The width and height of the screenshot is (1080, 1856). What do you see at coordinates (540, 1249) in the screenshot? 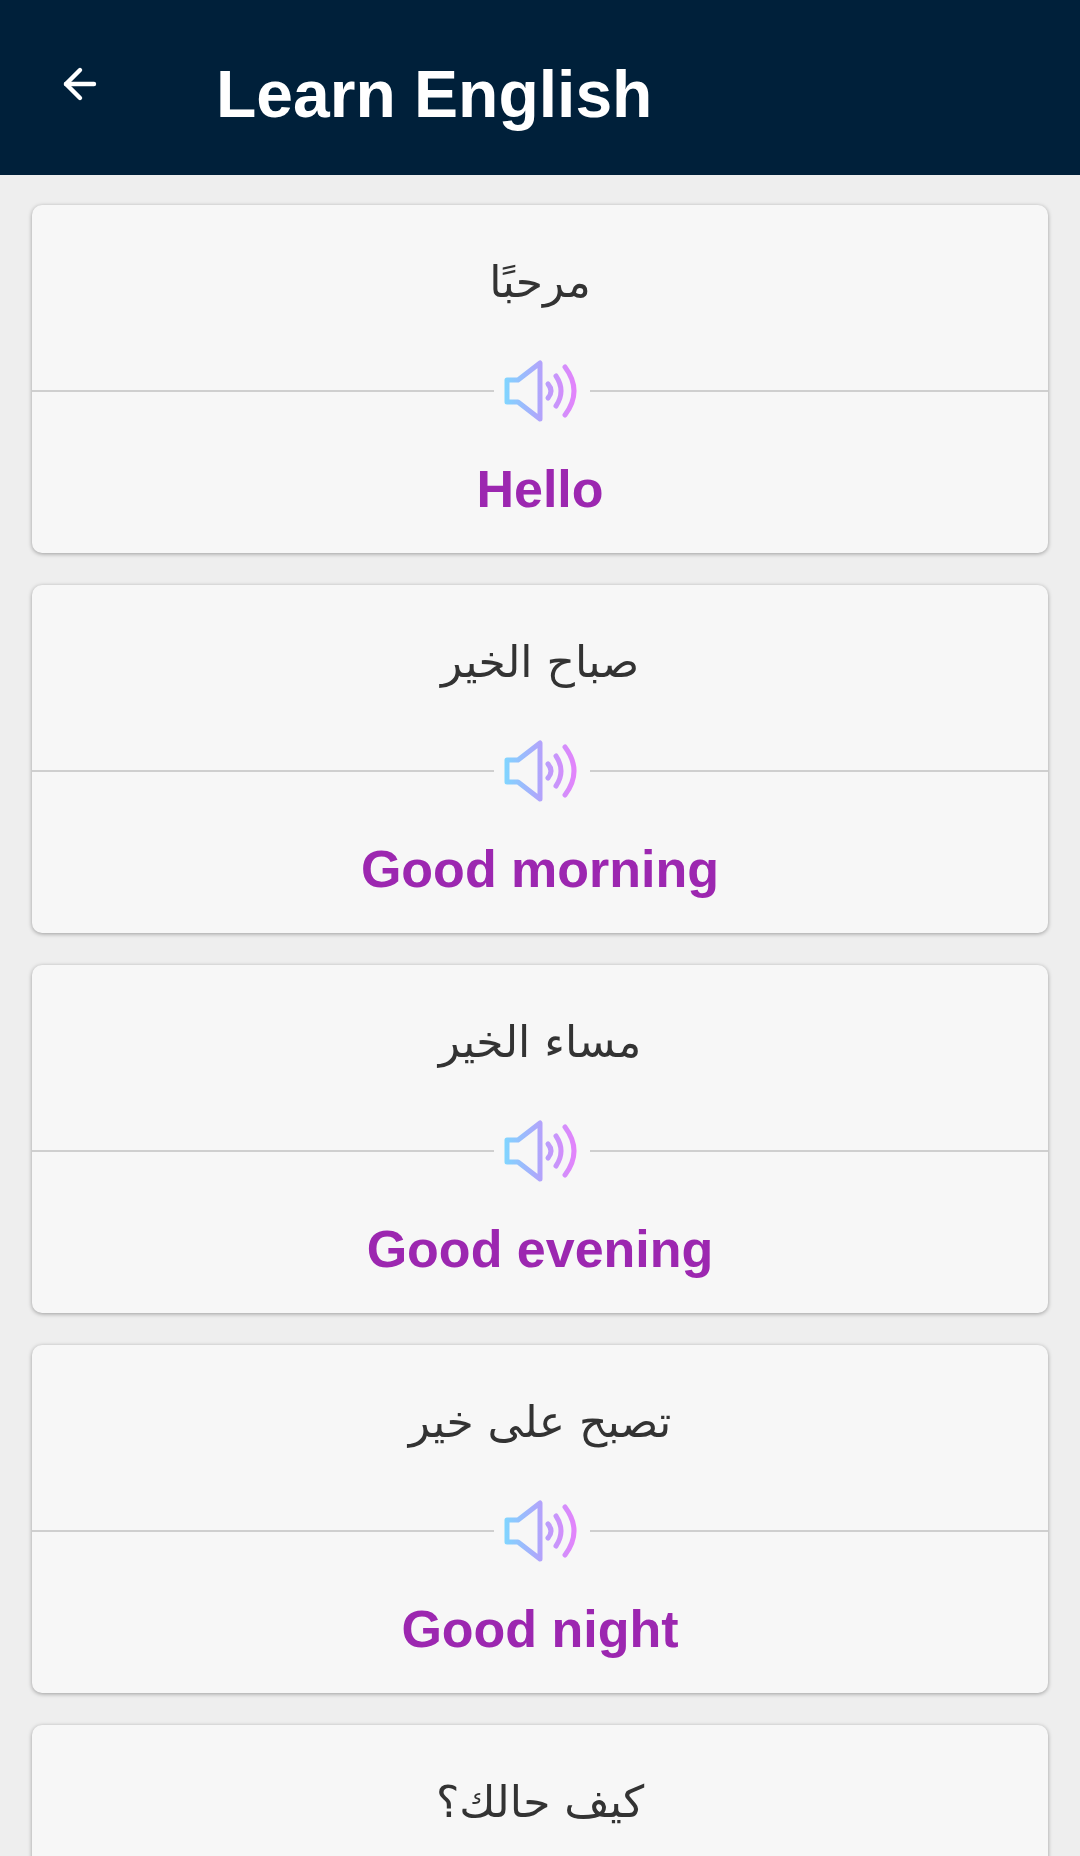
I see `english-translation: Good evening` at bounding box center [540, 1249].